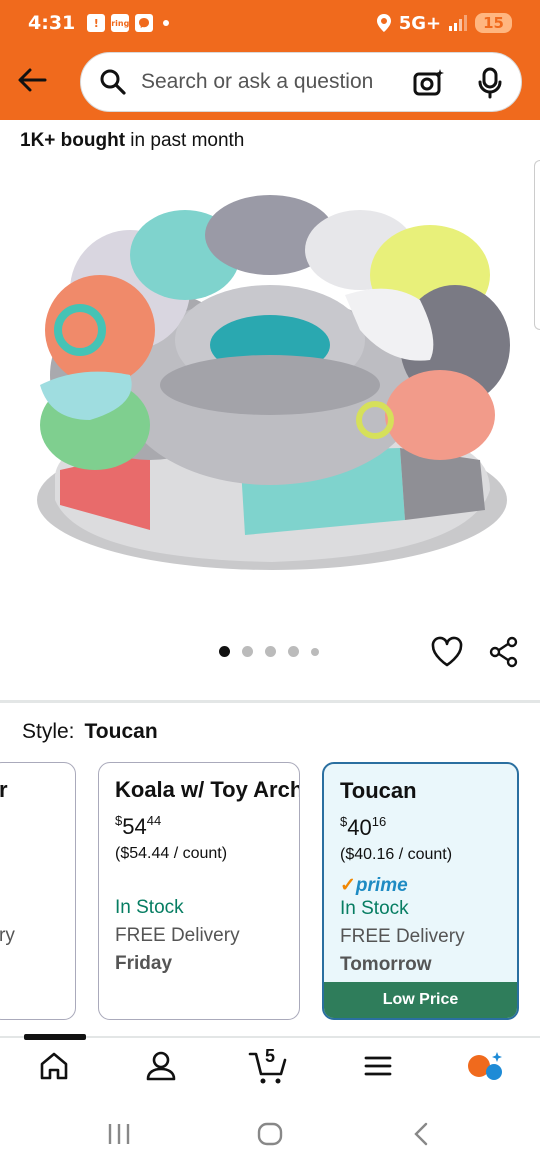 This screenshot has height=1170, width=540. I want to click on option-price: $5444, so click(138, 826).